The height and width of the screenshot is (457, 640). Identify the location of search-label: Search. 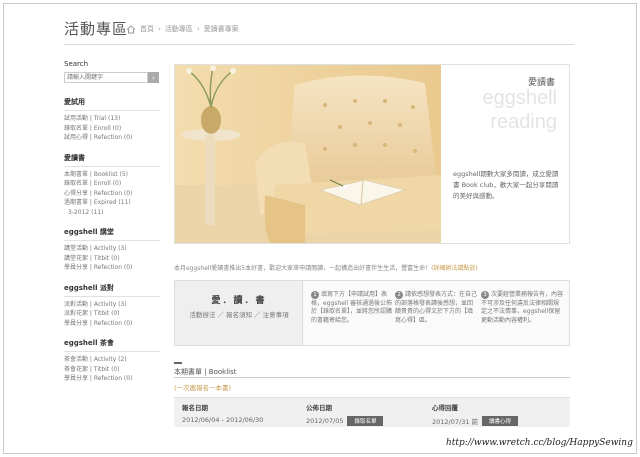
(76, 64).